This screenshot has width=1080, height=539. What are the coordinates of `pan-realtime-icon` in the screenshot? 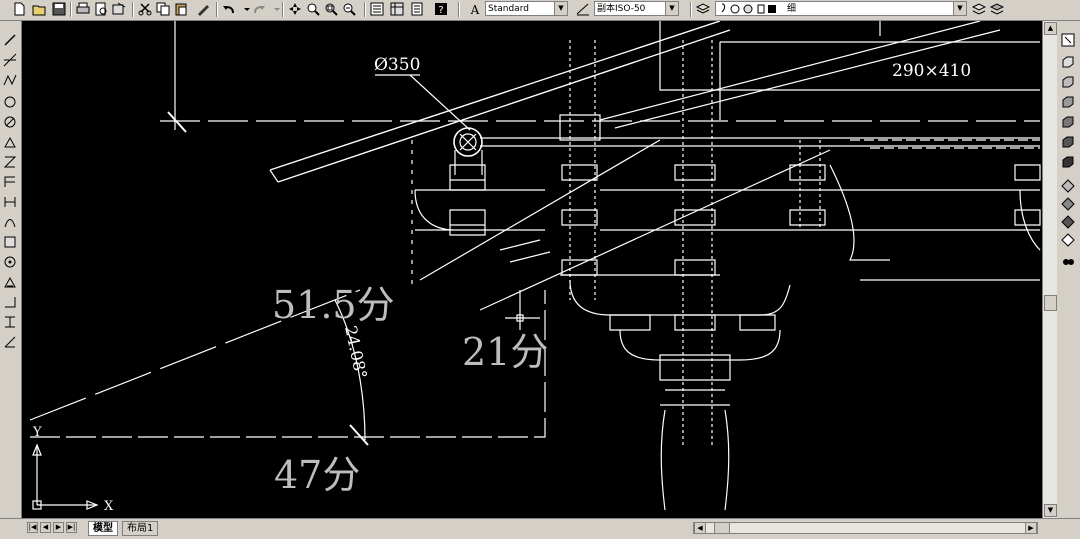 It's located at (295, 9).